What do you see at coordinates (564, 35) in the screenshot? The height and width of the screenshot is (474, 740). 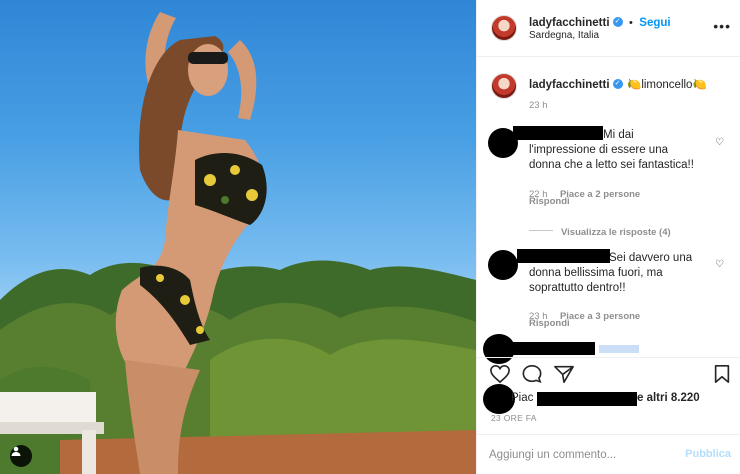 I see `location-link: Sardegna, Italia` at bounding box center [564, 35].